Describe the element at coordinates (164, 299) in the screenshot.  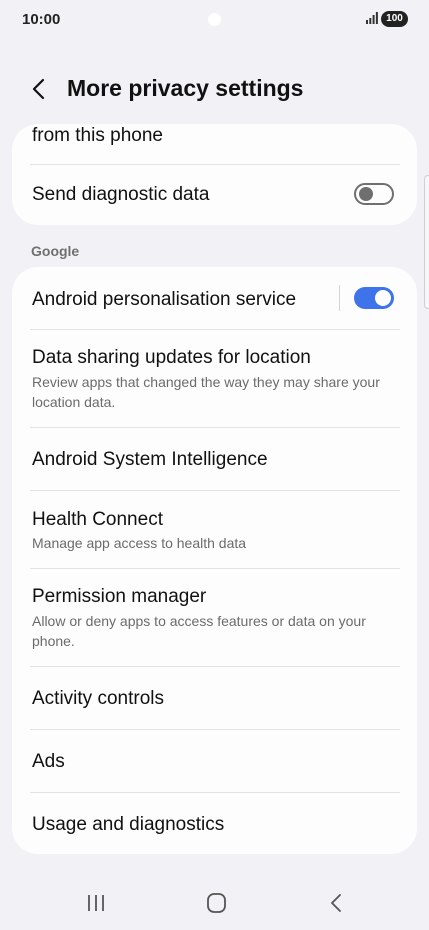
I see `list-item-title: Android personalisation service` at that location.